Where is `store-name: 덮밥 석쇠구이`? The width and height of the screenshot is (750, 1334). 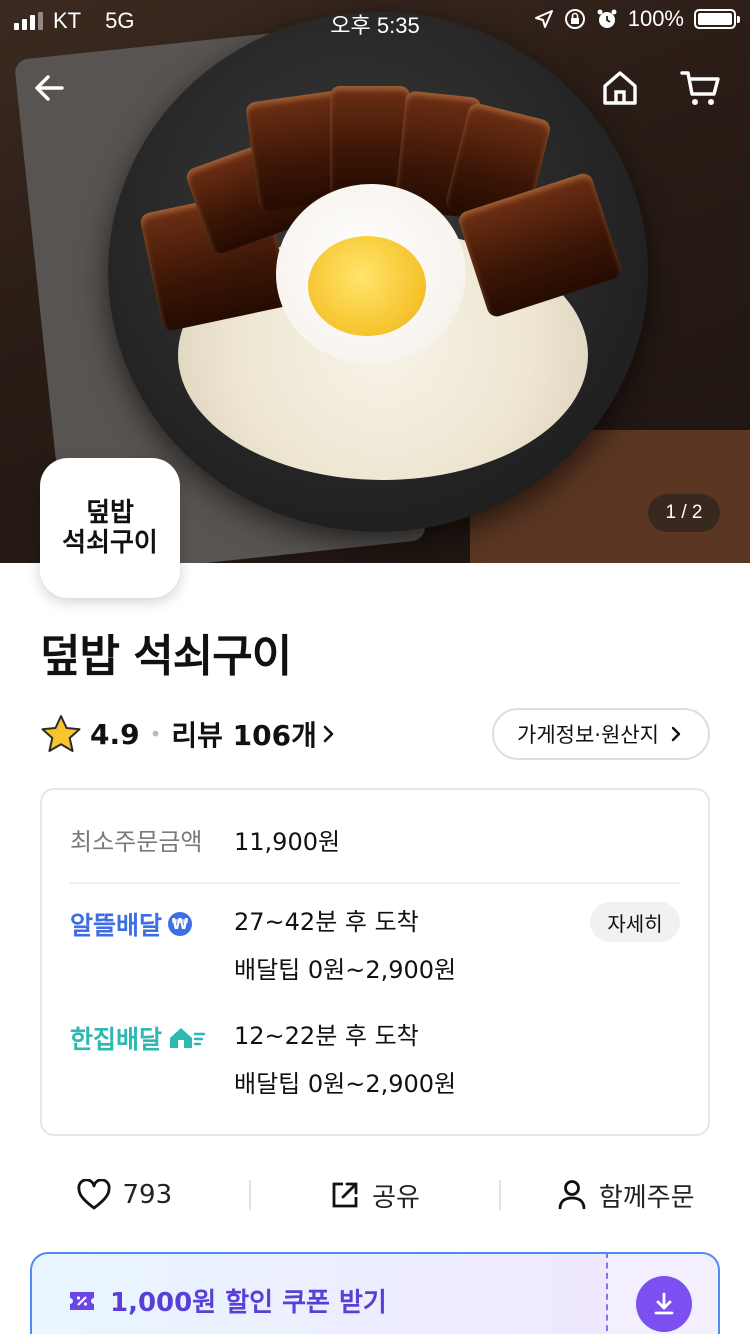 store-name: 덮밥 석쇠구이 is located at coordinates (166, 656).